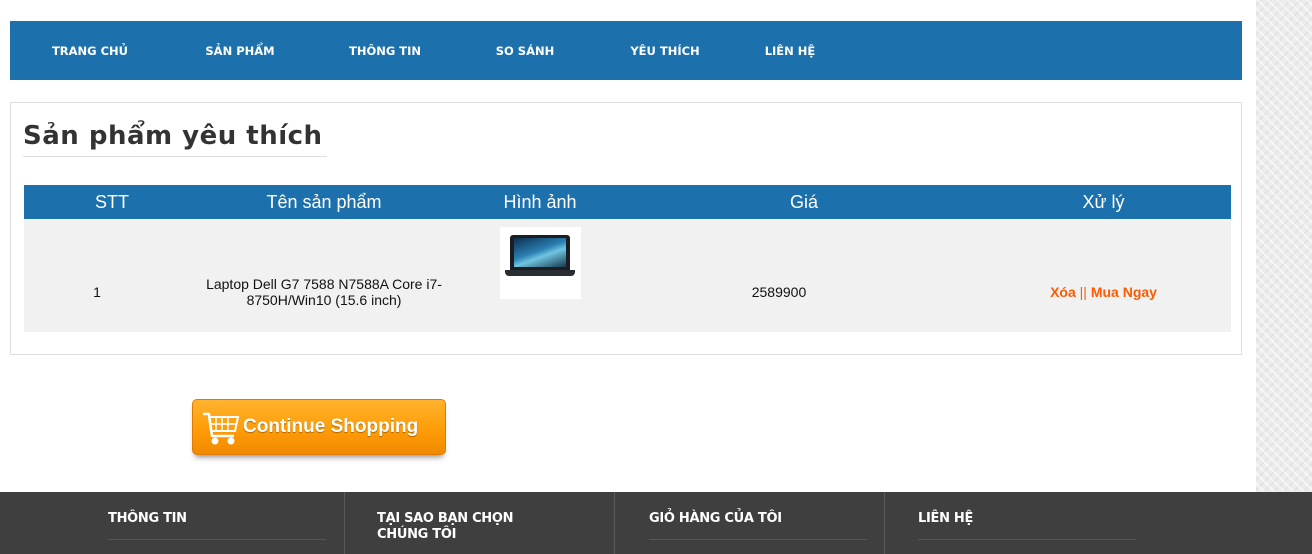  Describe the element at coordinates (1063, 292) in the screenshot. I see `delete-link: Xóa` at that location.